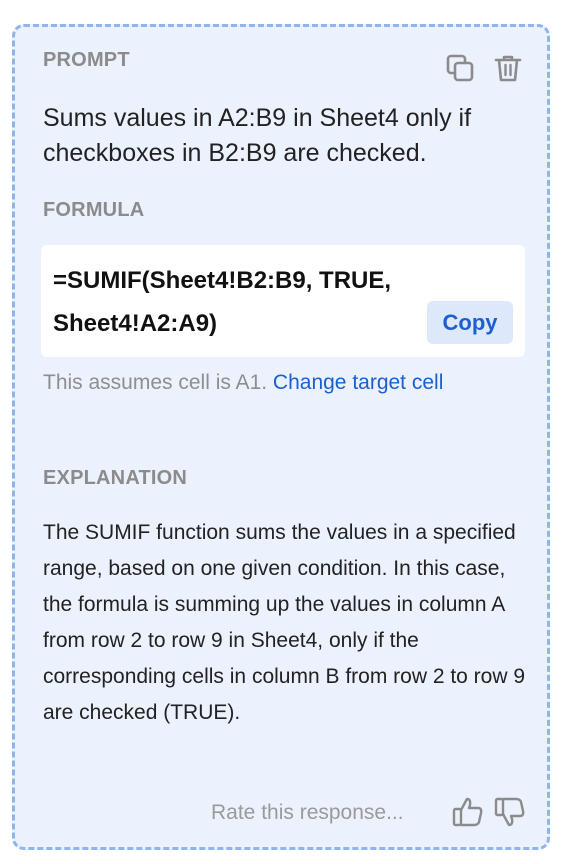 The image size is (568, 864). I want to click on formula-label: FORMULA, so click(94, 210).